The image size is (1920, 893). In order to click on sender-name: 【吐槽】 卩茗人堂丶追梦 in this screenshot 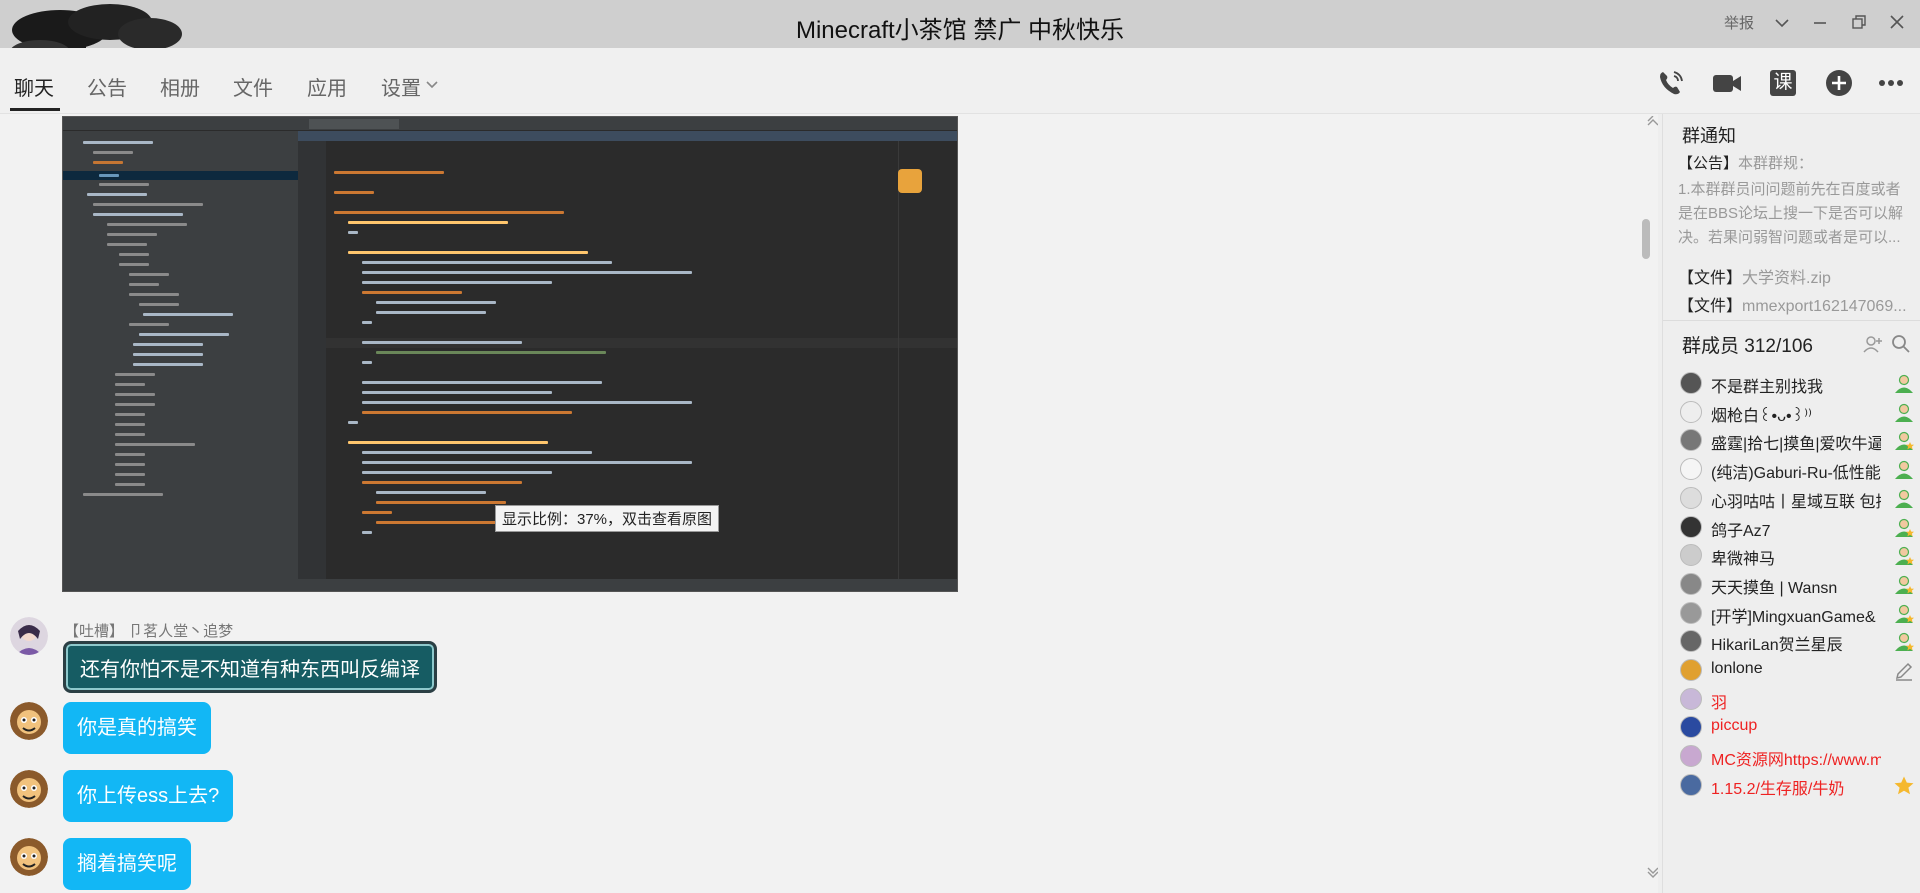, I will do `click(149, 631)`.